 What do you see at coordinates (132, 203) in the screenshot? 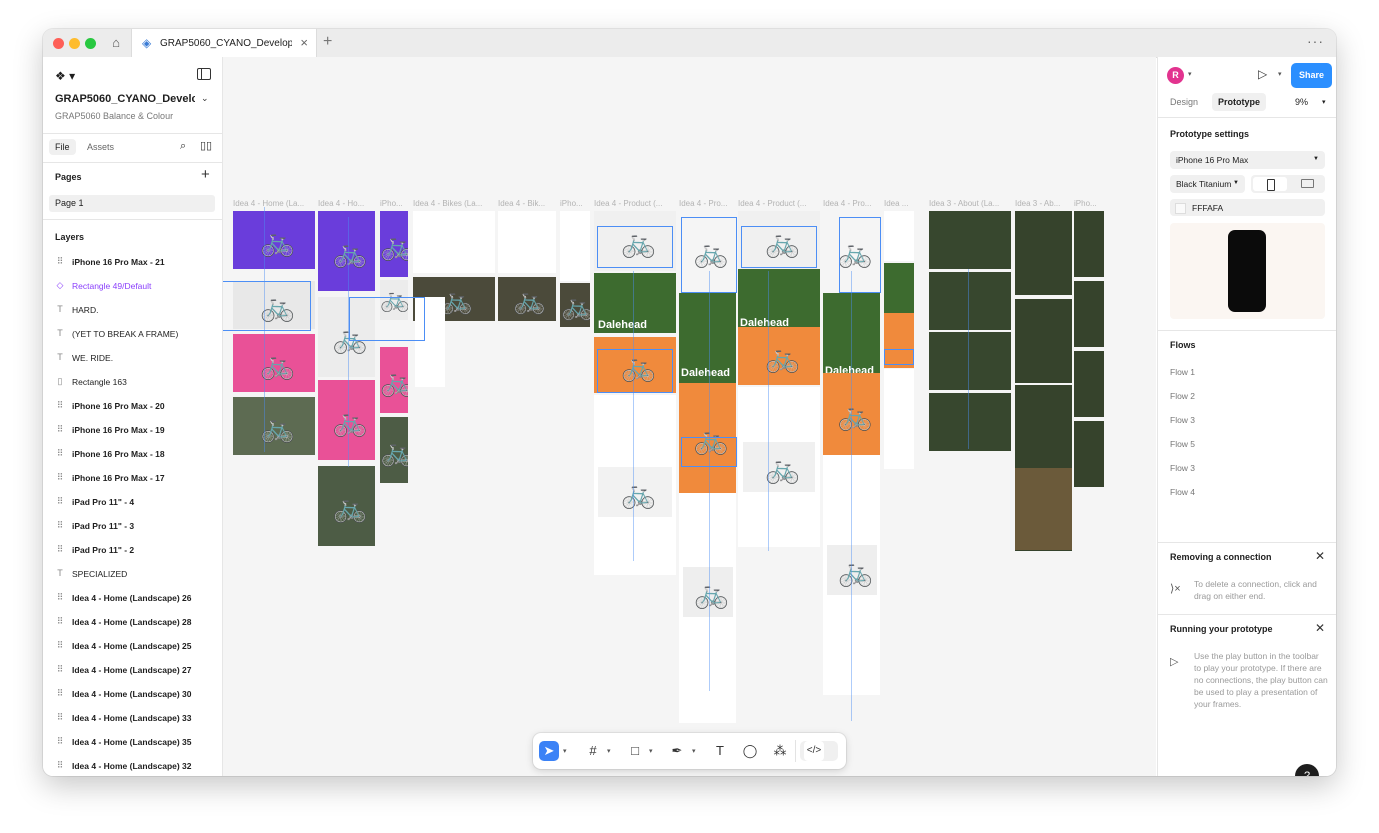
I see `page-item-page-1: Page 1` at bounding box center [132, 203].